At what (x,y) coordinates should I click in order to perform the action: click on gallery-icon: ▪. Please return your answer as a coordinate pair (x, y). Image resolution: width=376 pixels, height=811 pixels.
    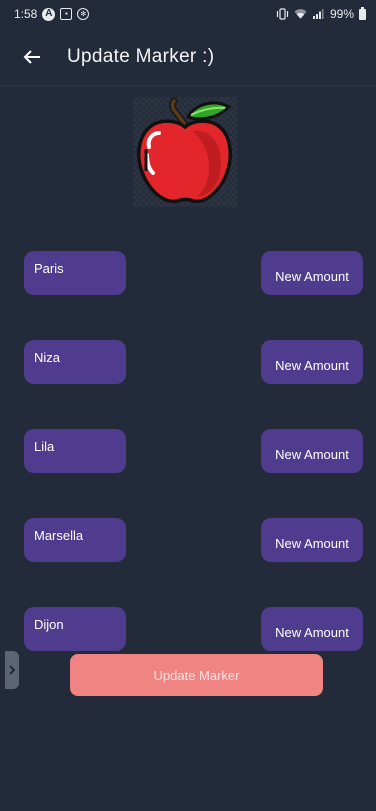
    Looking at the image, I should click on (66, 14).